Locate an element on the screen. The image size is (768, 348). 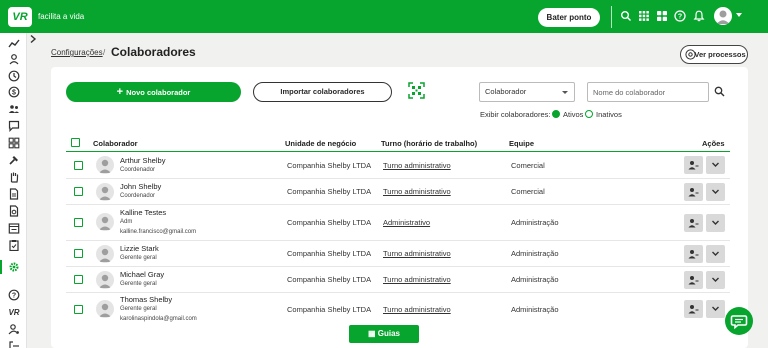
employee-email: kalline.francisco@gmail.com is located at coordinates (158, 232).